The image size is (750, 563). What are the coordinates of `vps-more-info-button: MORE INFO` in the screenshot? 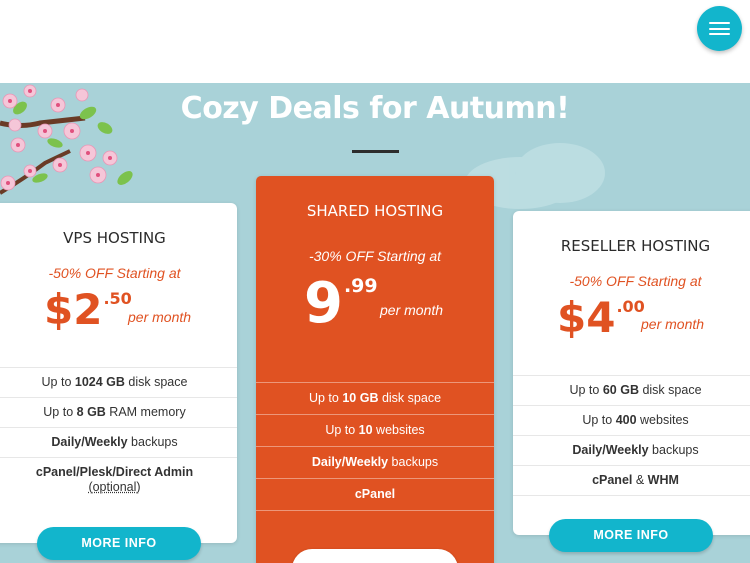 It's located at (119, 543).